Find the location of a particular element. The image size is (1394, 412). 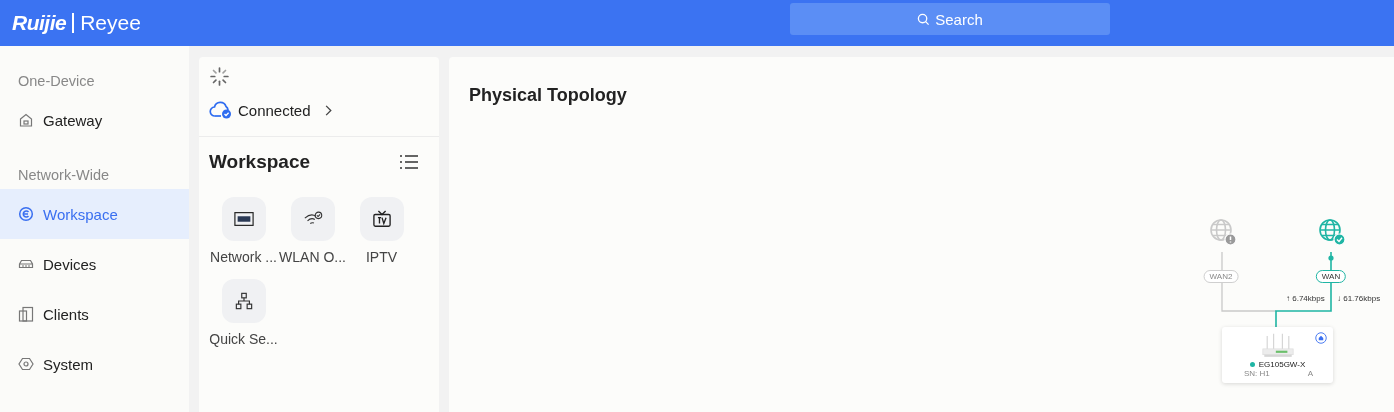

home-badge-icon is located at coordinates (1321, 338).